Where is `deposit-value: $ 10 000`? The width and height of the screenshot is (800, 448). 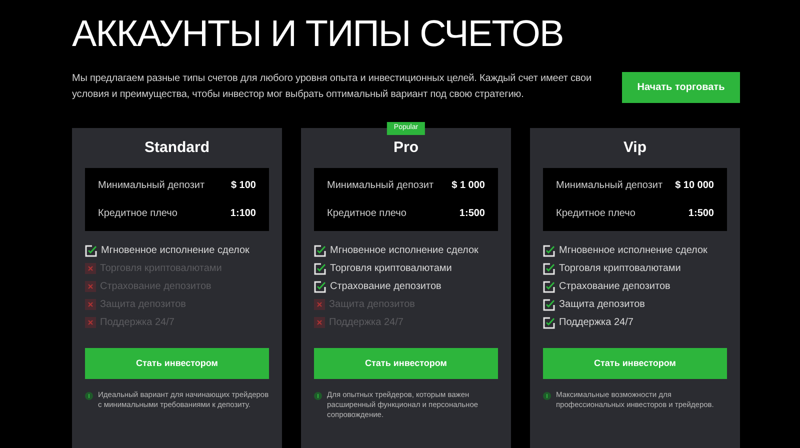
deposit-value: $ 10 000 is located at coordinates (694, 186).